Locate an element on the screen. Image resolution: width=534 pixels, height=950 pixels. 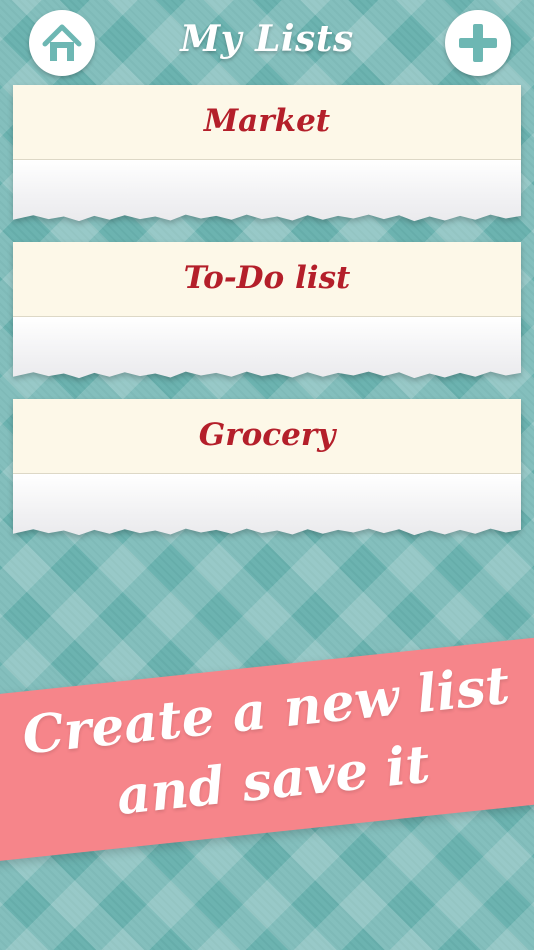
app-header: My Lists is located at coordinates (267, 42).